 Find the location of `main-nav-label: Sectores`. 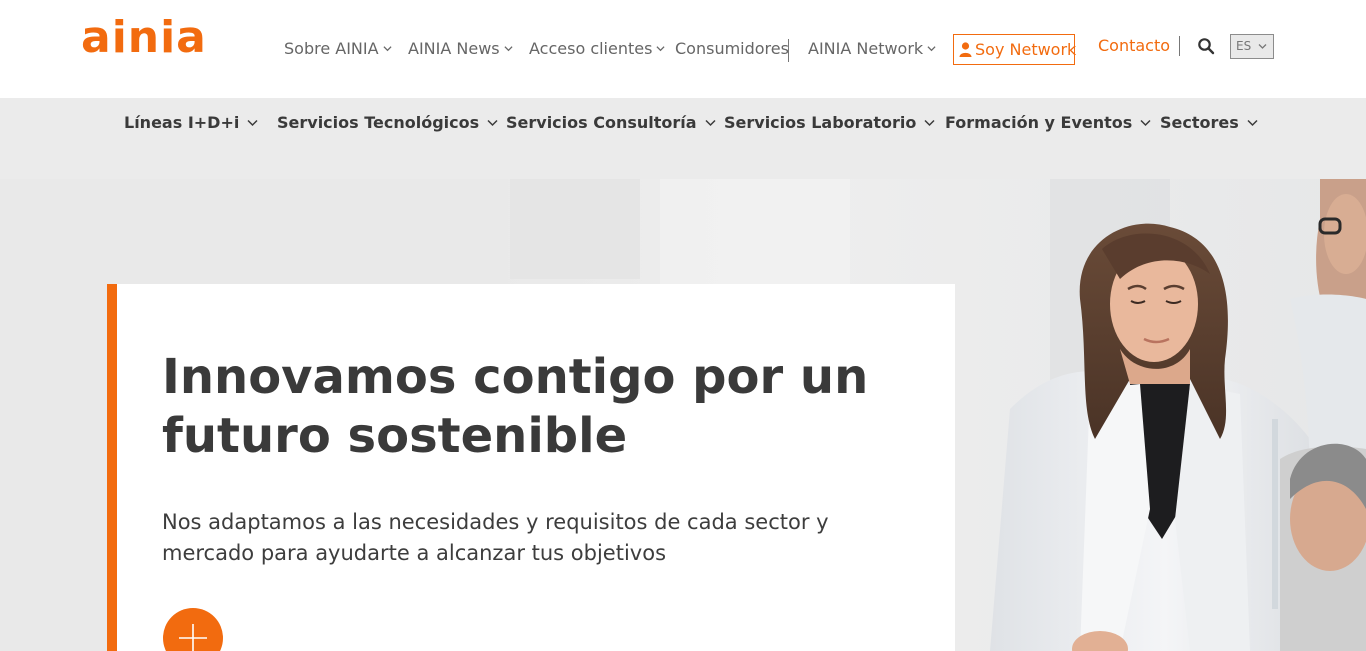

main-nav-label: Sectores is located at coordinates (1199, 122).